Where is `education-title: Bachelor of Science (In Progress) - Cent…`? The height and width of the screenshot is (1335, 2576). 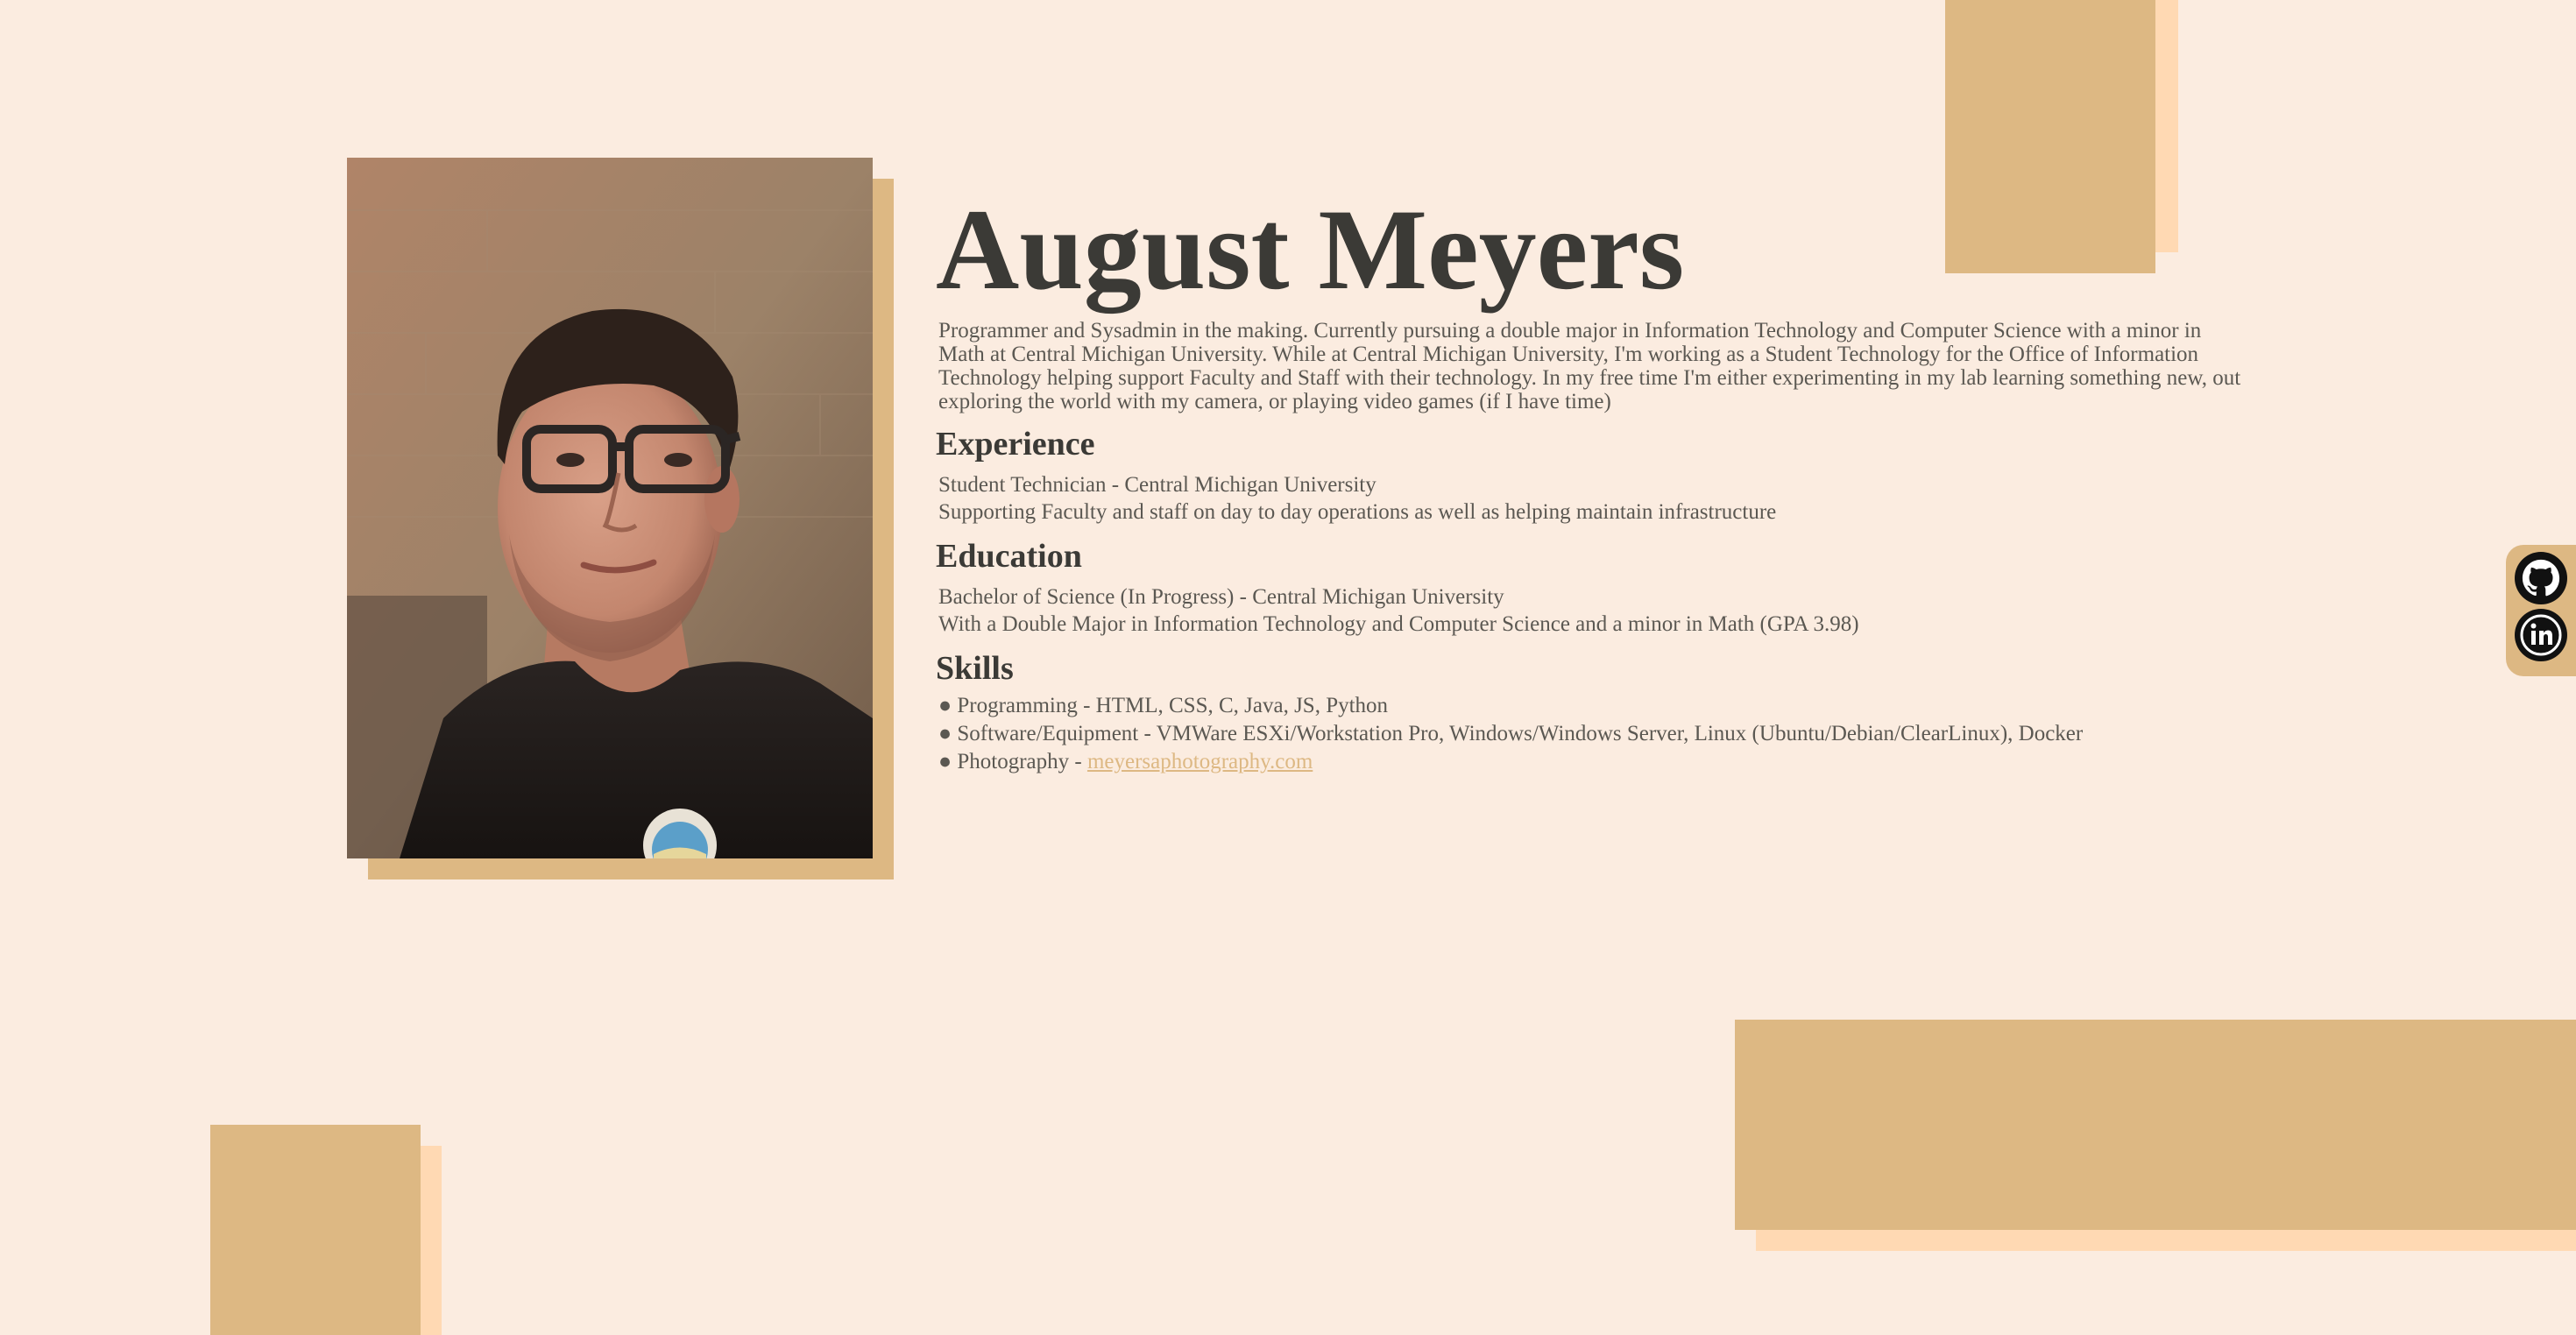
education-title: Bachelor of Science (In Progress) - Cent… is located at coordinates (1221, 597).